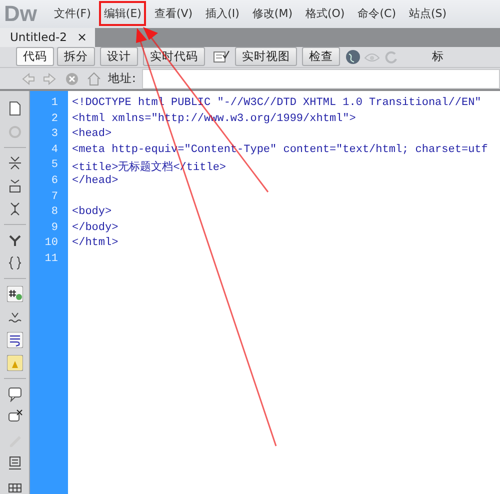 The width and height of the screenshot is (500, 494). I want to click on line-number: 2, so click(54, 119).